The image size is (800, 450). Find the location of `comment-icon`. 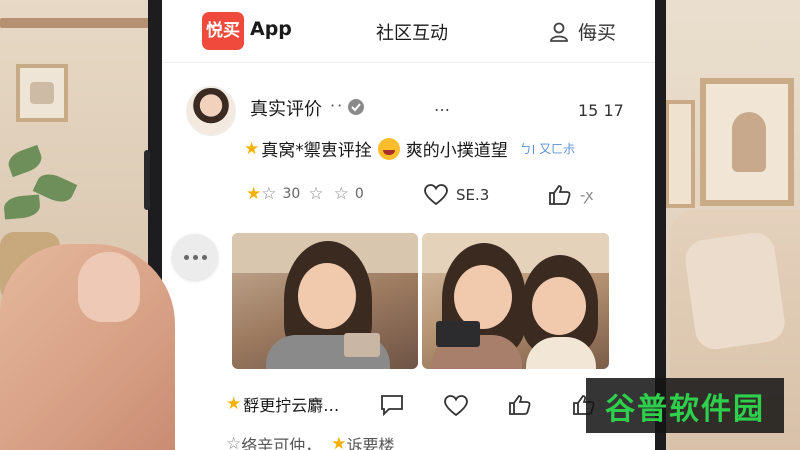

comment-icon is located at coordinates (392, 406).